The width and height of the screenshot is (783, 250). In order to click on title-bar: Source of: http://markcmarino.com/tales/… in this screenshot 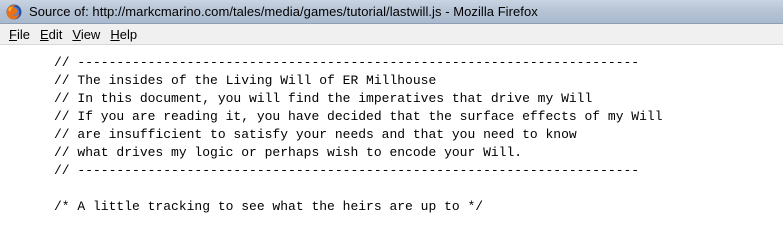, I will do `click(391, 12)`.